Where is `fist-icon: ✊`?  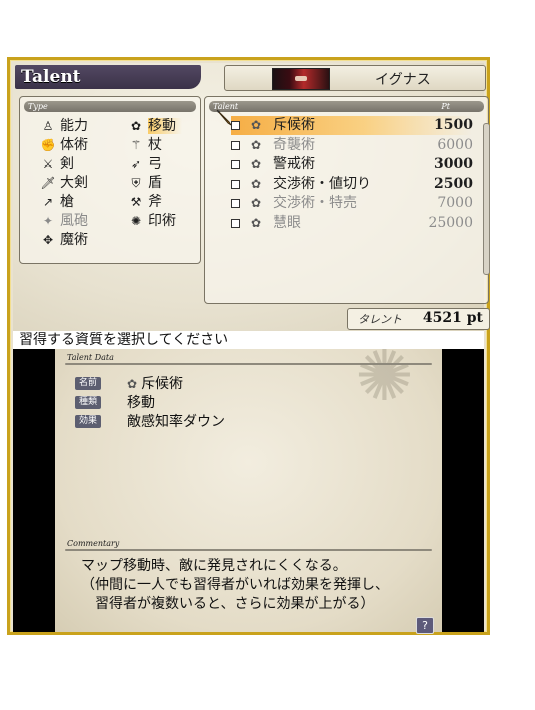
fist-icon: ✊ is located at coordinates (48, 145).